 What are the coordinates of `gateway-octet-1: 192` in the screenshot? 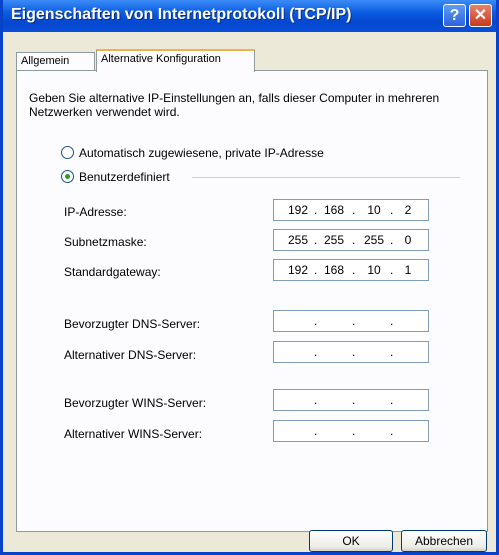 It's located at (298, 270).